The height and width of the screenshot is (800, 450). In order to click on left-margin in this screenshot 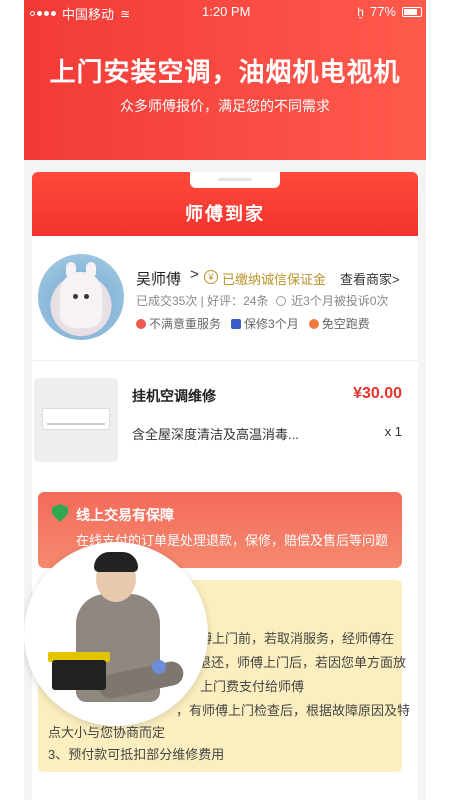, I will do `click(12, 400)`.